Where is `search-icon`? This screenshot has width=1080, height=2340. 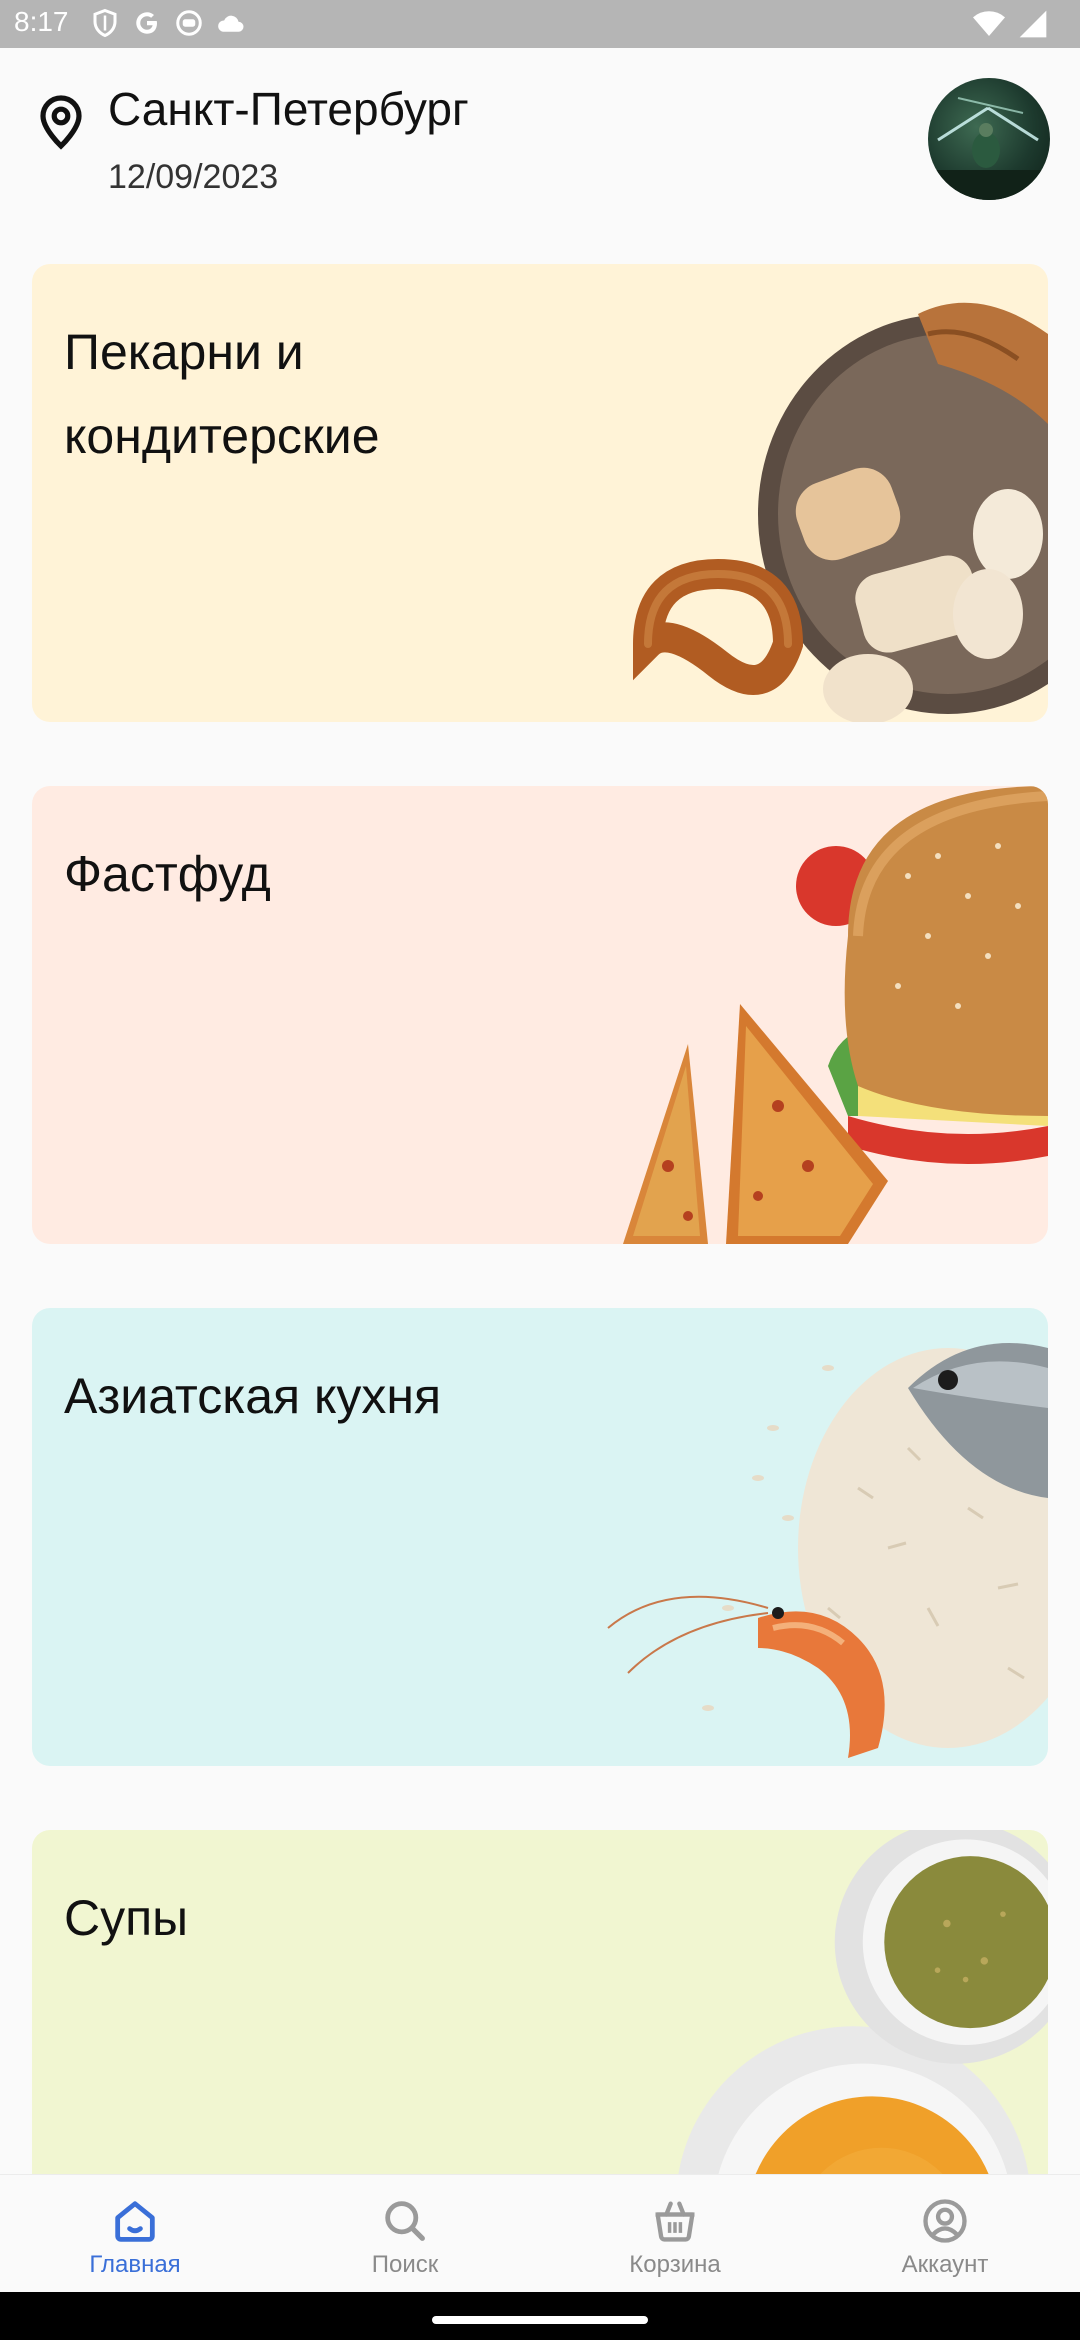 search-icon is located at coordinates (405, 2221).